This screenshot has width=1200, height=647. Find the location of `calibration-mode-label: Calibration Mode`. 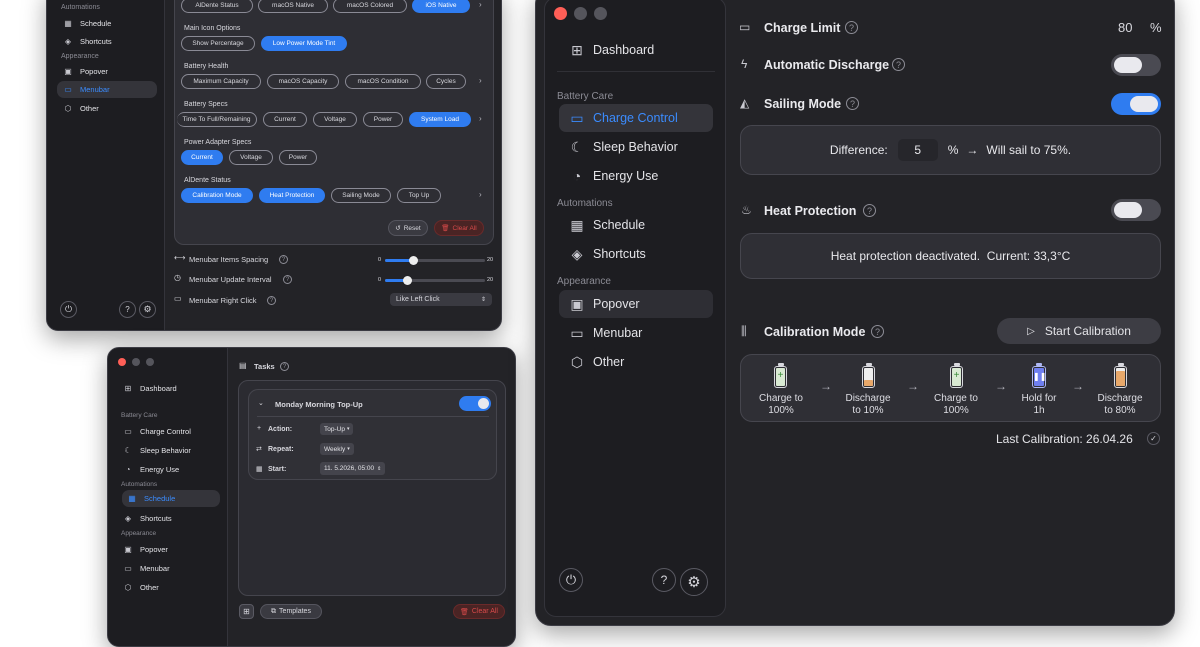

calibration-mode-label: Calibration Mode is located at coordinates (815, 332).